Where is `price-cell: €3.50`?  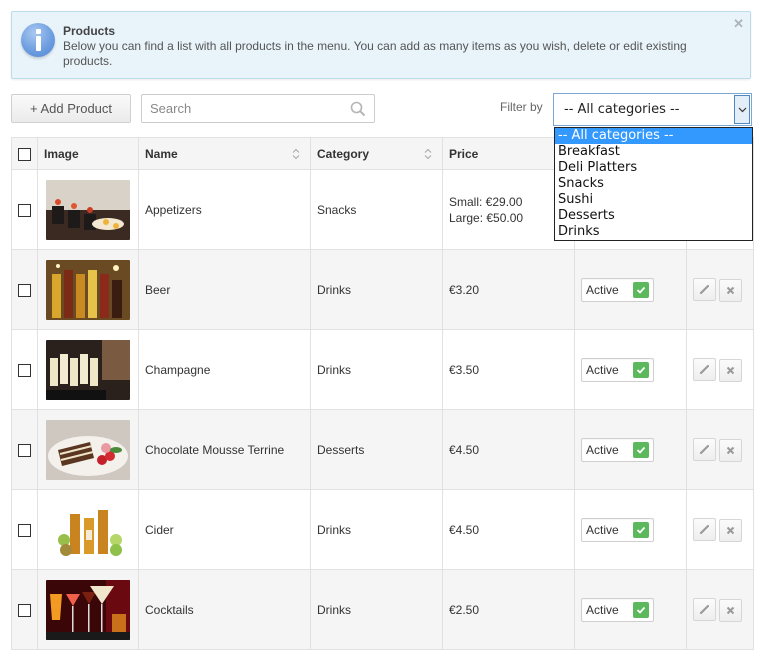
price-cell: €3.50 is located at coordinates (508, 369).